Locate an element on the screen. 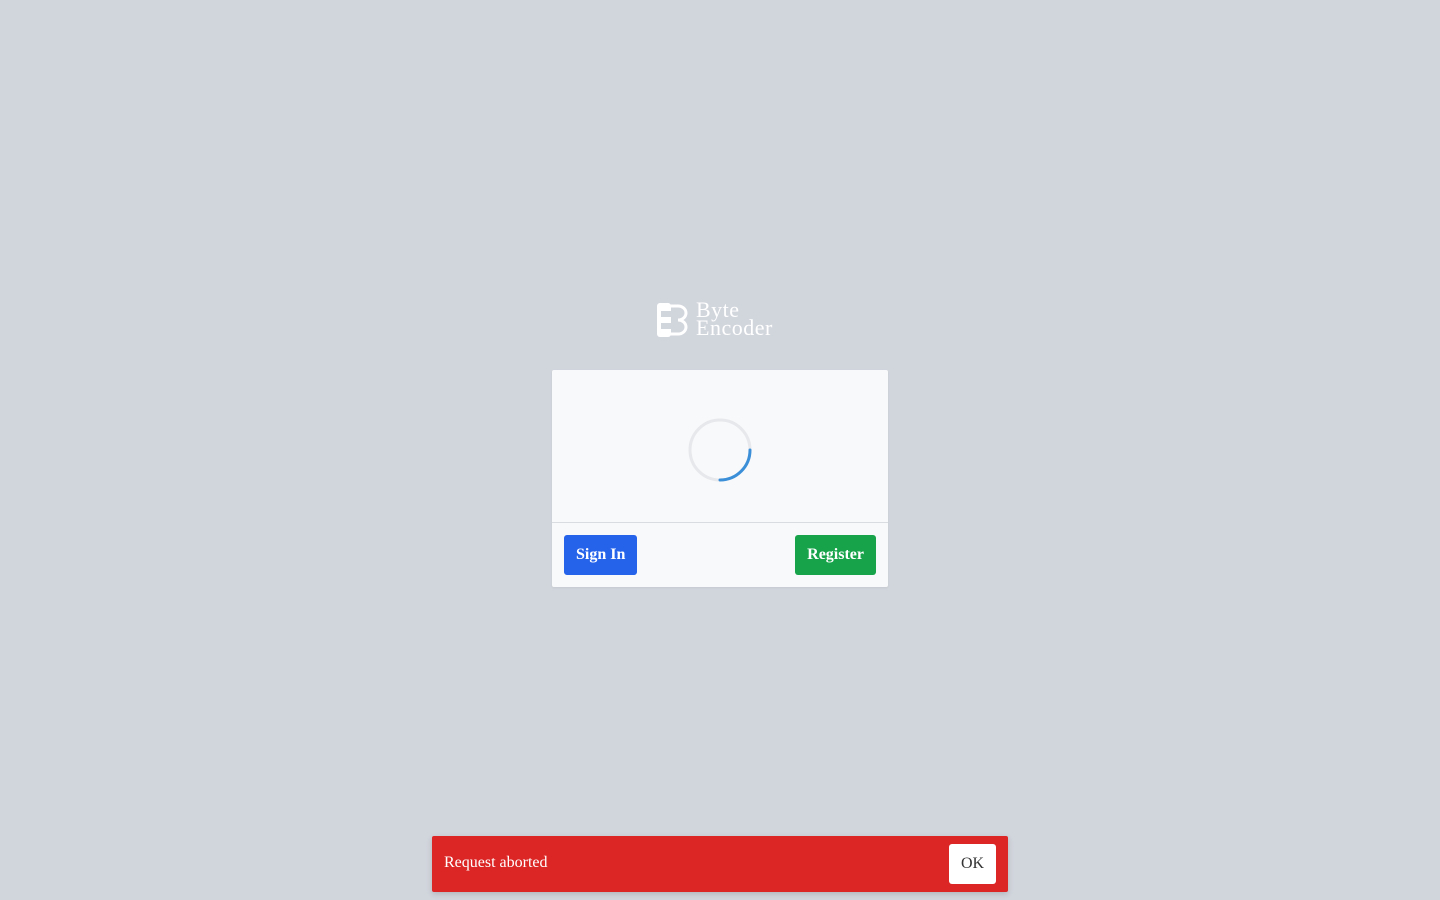 This screenshot has height=900, width=1440. register-button: Register is located at coordinates (835, 555).